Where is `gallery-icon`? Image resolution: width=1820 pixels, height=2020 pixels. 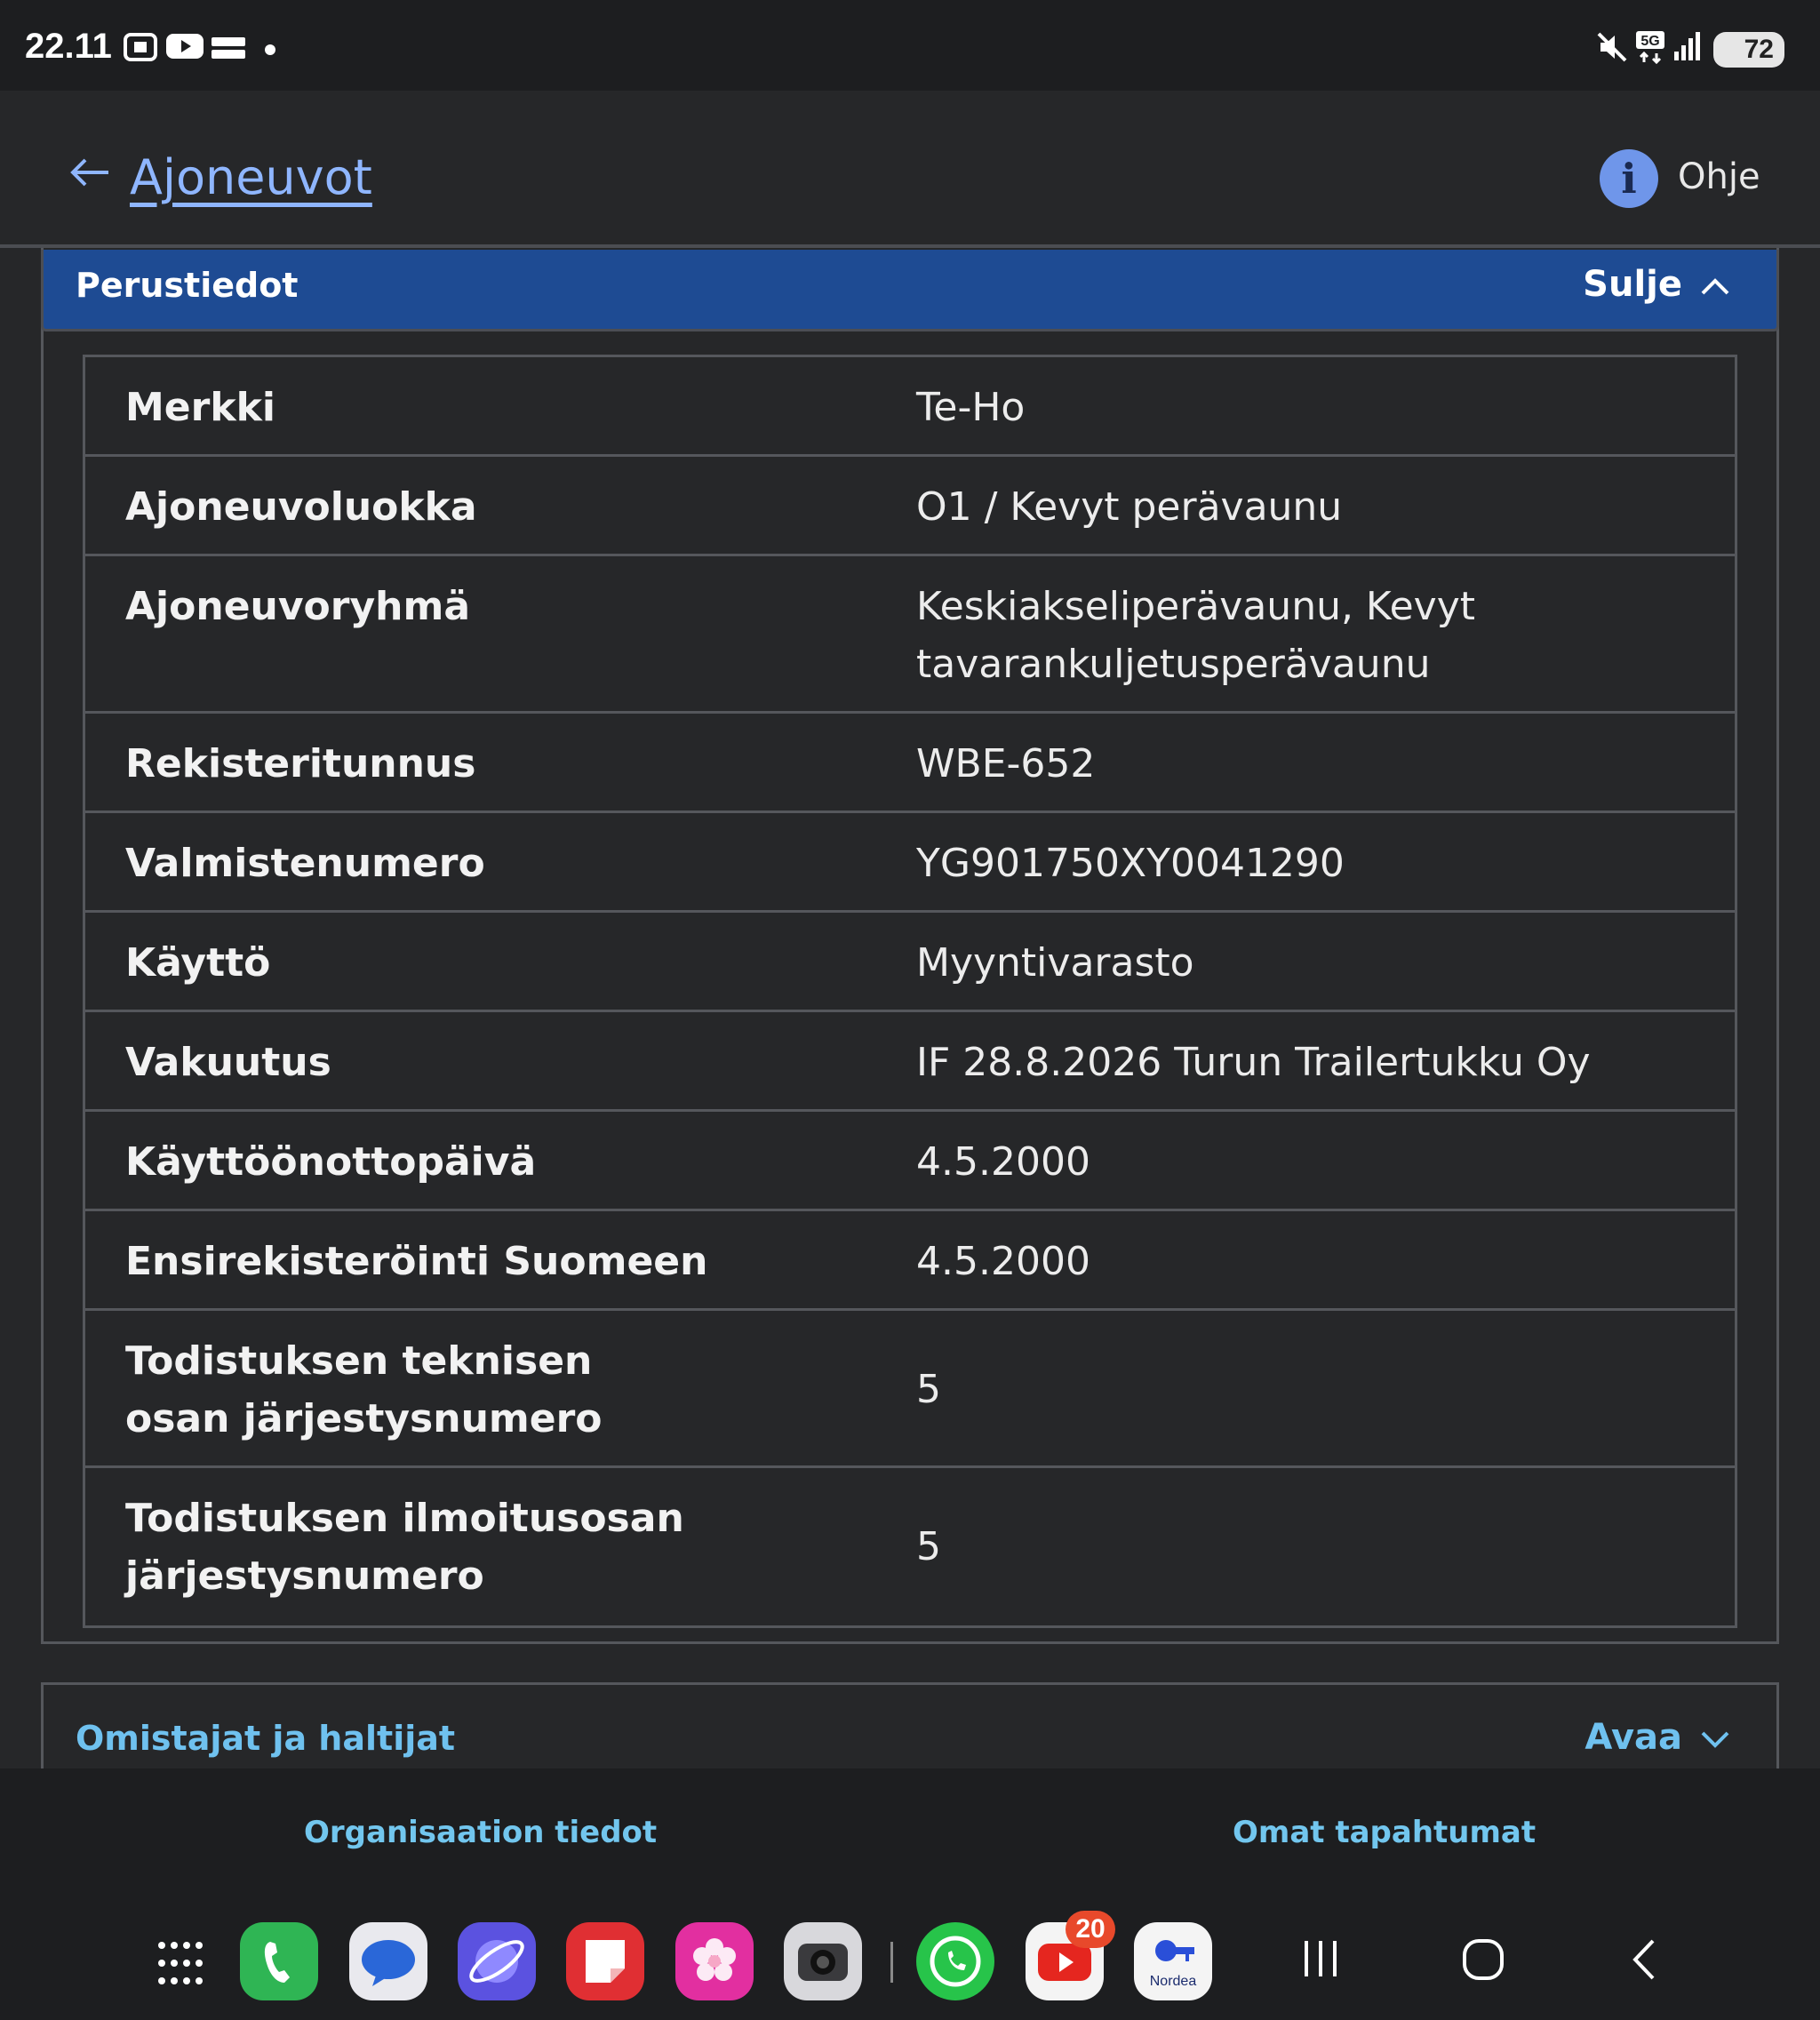 gallery-icon is located at coordinates (714, 1961).